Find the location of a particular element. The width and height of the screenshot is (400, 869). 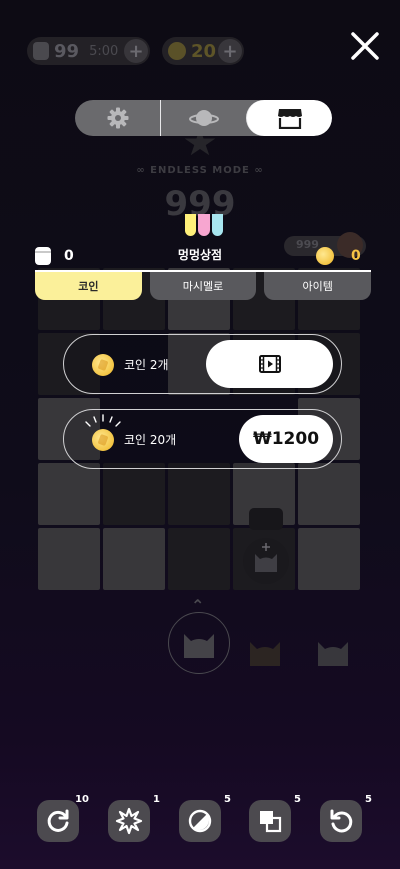

close-icon is located at coordinates (365, 46).